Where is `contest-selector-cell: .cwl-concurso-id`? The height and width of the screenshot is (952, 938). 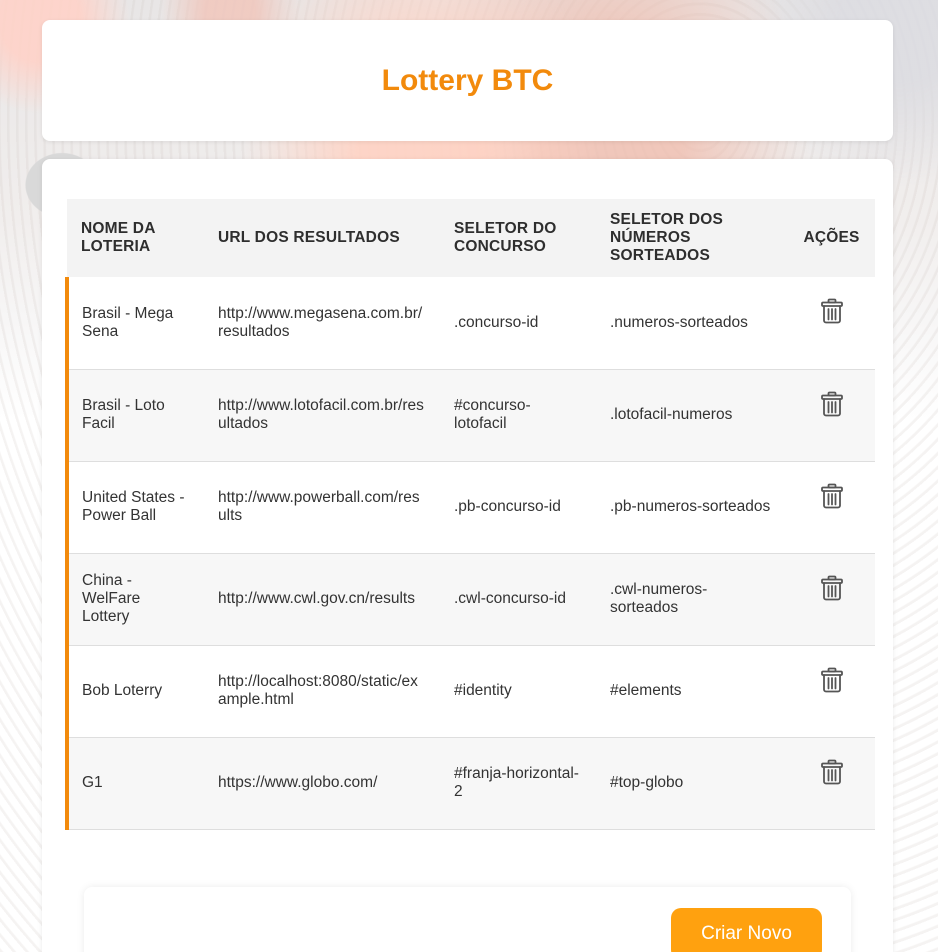
contest-selector-cell: .cwl-concurso-id is located at coordinates (518, 599).